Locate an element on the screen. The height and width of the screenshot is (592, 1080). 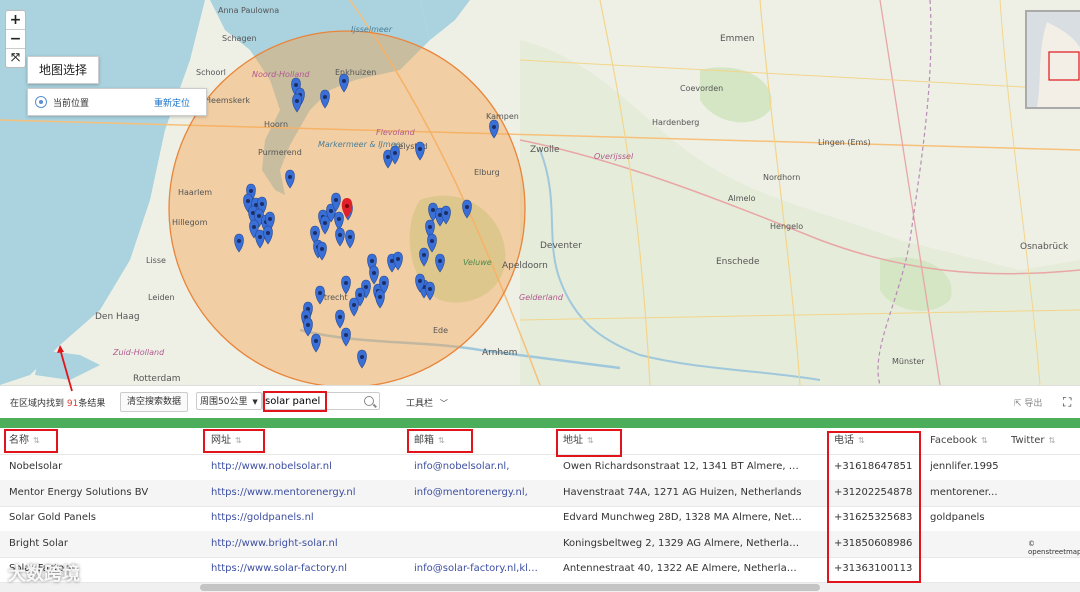
range-value: 周围50公里 is located at coordinates (224, 402).